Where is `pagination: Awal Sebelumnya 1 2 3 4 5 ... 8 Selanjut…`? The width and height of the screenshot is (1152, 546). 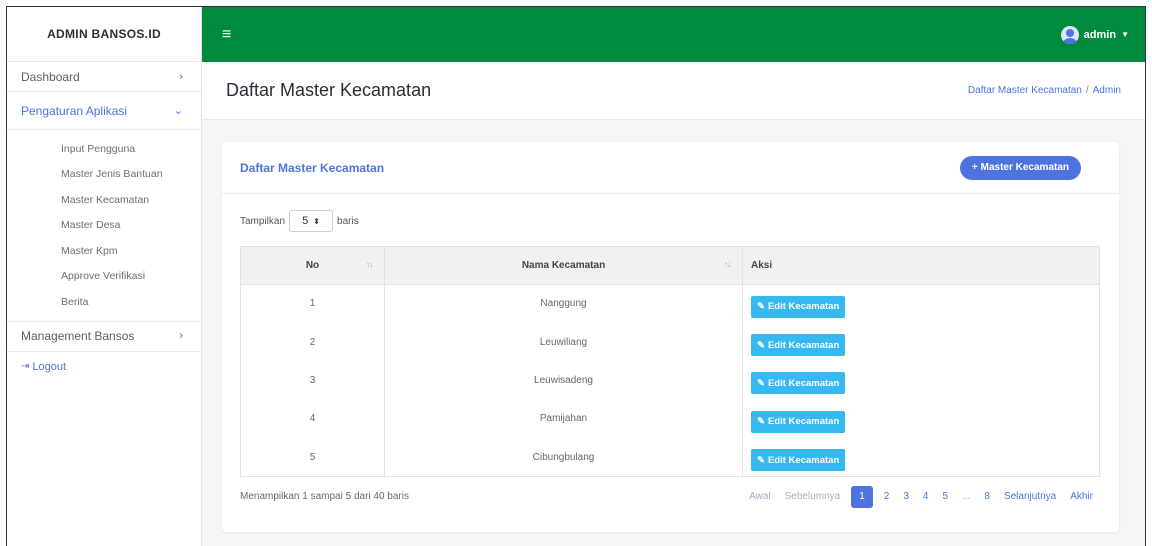 pagination: Awal Sebelumnya 1 2 3 4 5 ... 8 Selanjut… is located at coordinates (921, 496).